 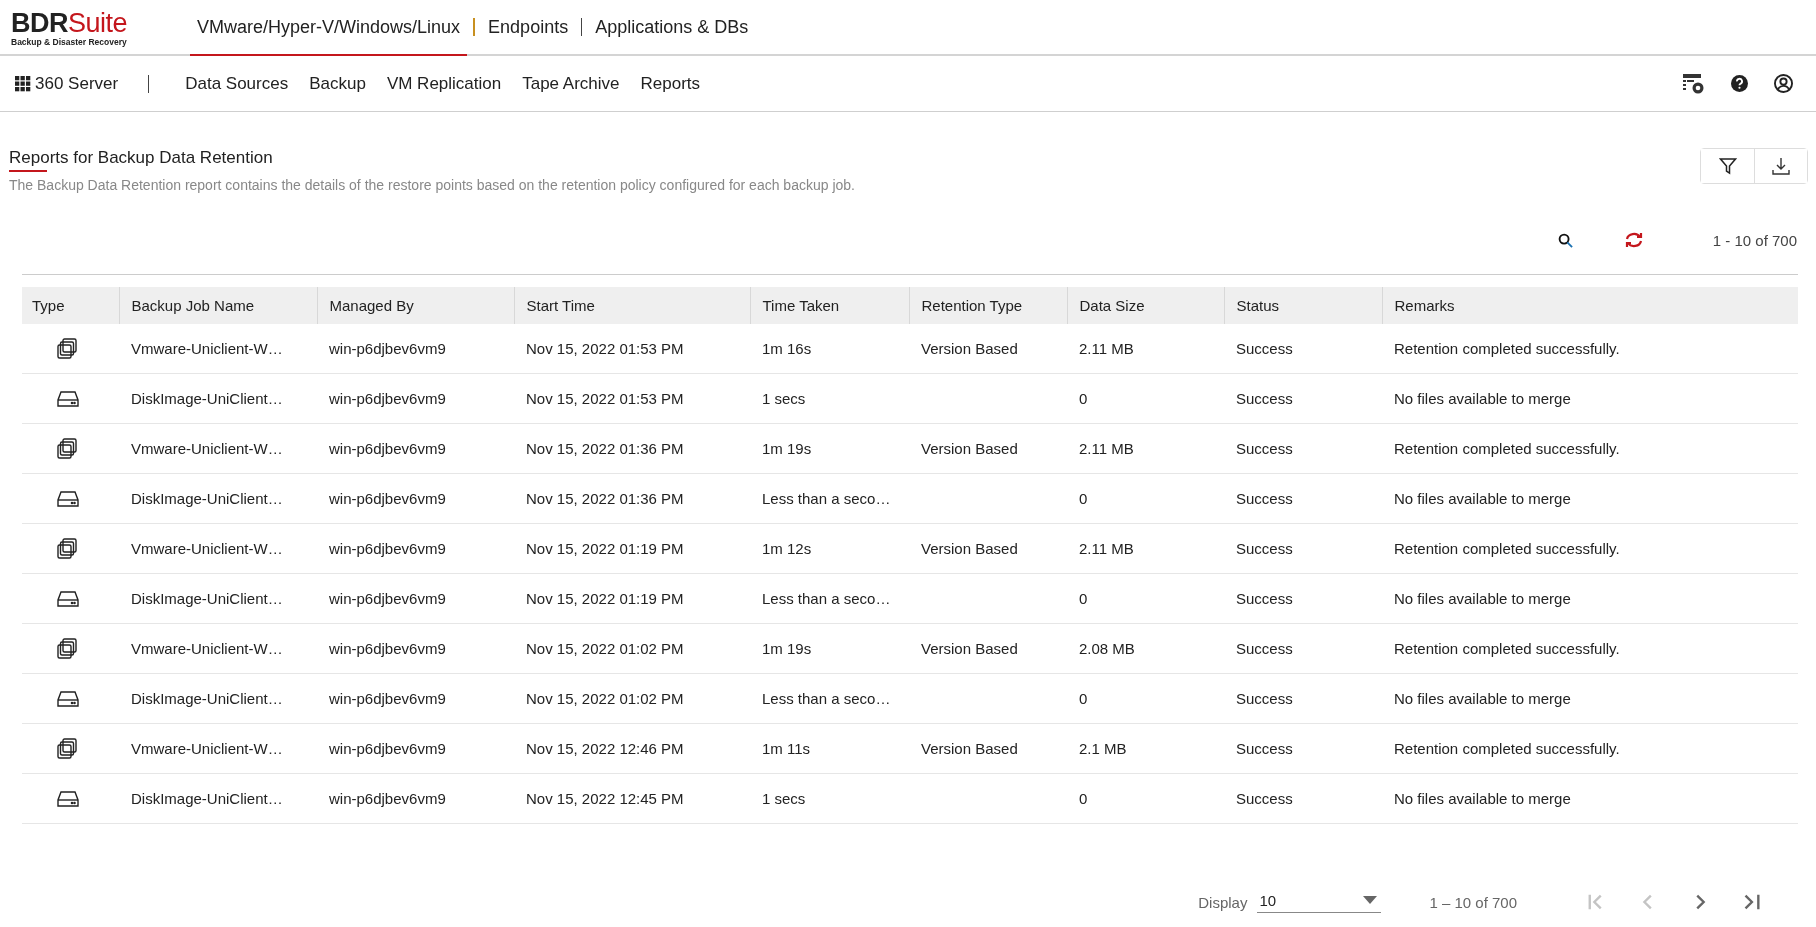 What do you see at coordinates (787, 548) in the screenshot?
I see `table-cell: 1m 12s` at bounding box center [787, 548].